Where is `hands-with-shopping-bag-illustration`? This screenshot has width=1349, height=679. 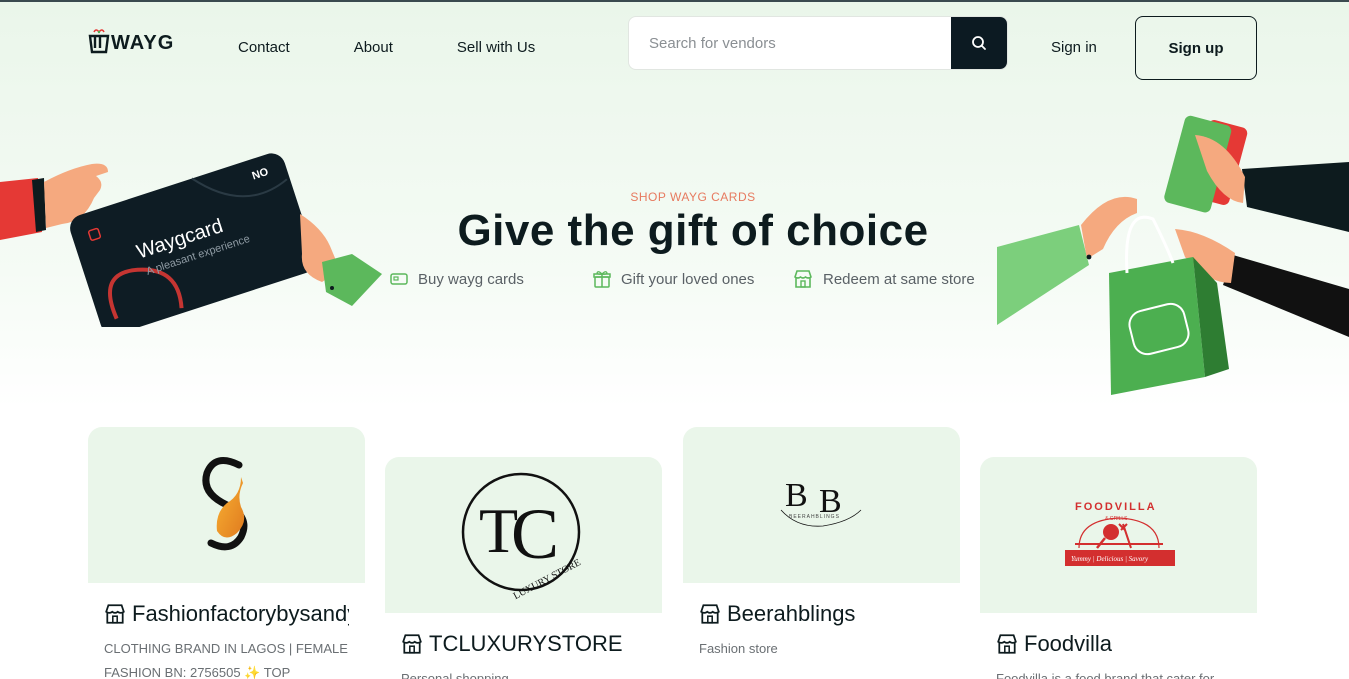 hands-with-shopping-bag-illustration is located at coordinates (1173, 255).